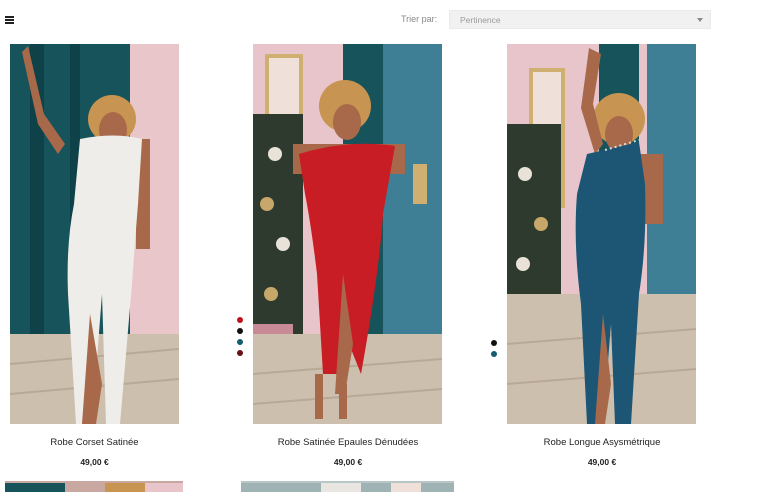 This screenshot has width=760, height=492. I want to click on product-name: Robe Corset Satinée, so click(94, 442).